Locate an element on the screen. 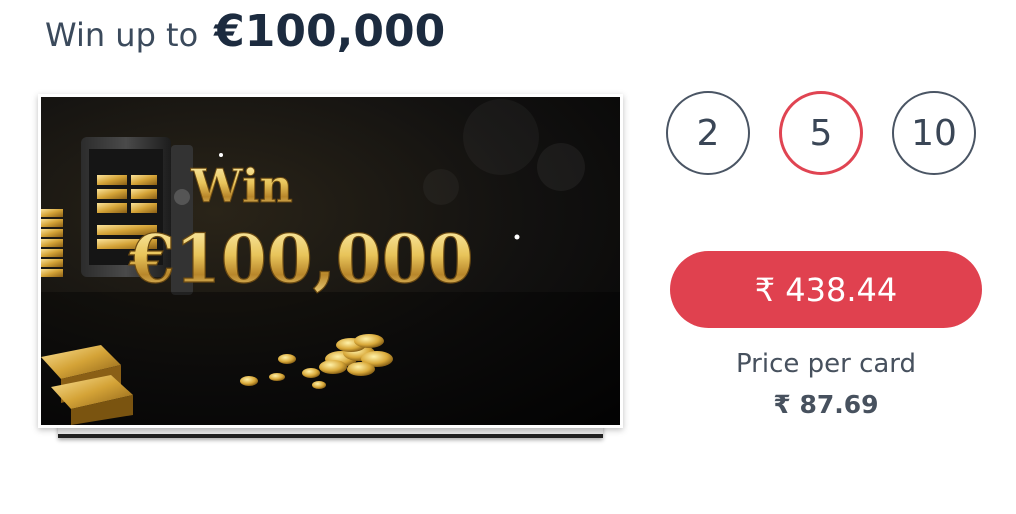 The image size is (1016, 514). price-per-card-value: ₹ 87.69 is located at coordinates (826, 404).